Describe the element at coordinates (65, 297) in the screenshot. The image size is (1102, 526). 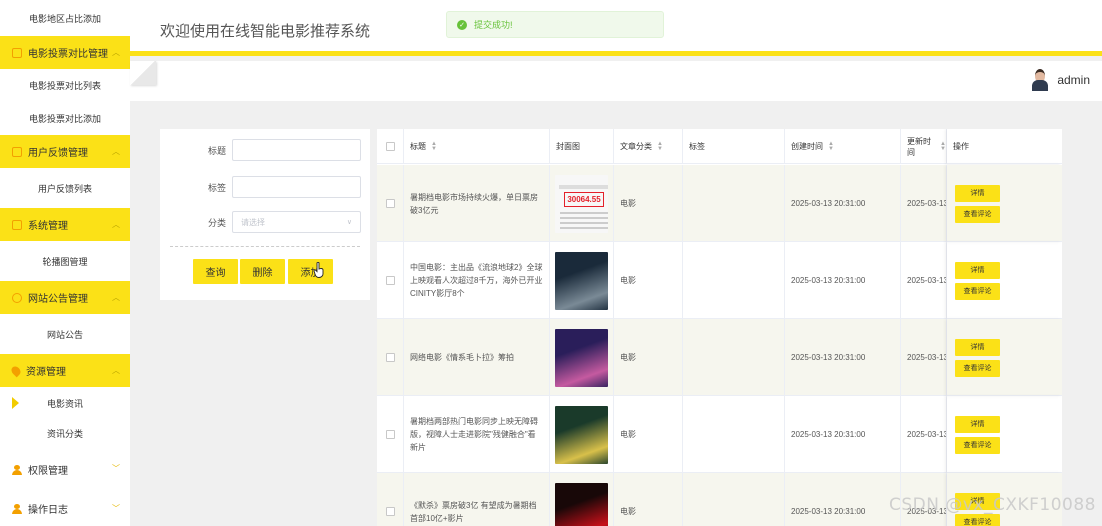
I see `sidebar-group-announcement: 网站公告管理 ︿` at that location.